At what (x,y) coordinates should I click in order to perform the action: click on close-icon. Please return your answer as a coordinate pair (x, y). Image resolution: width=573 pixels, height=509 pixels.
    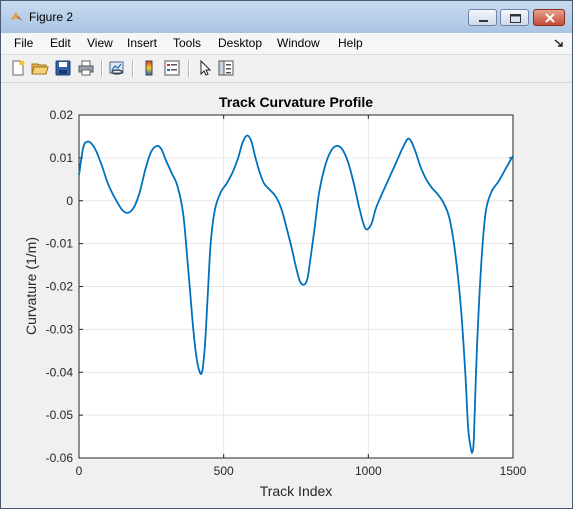
    Looking at the image, I should click on (550, 18).